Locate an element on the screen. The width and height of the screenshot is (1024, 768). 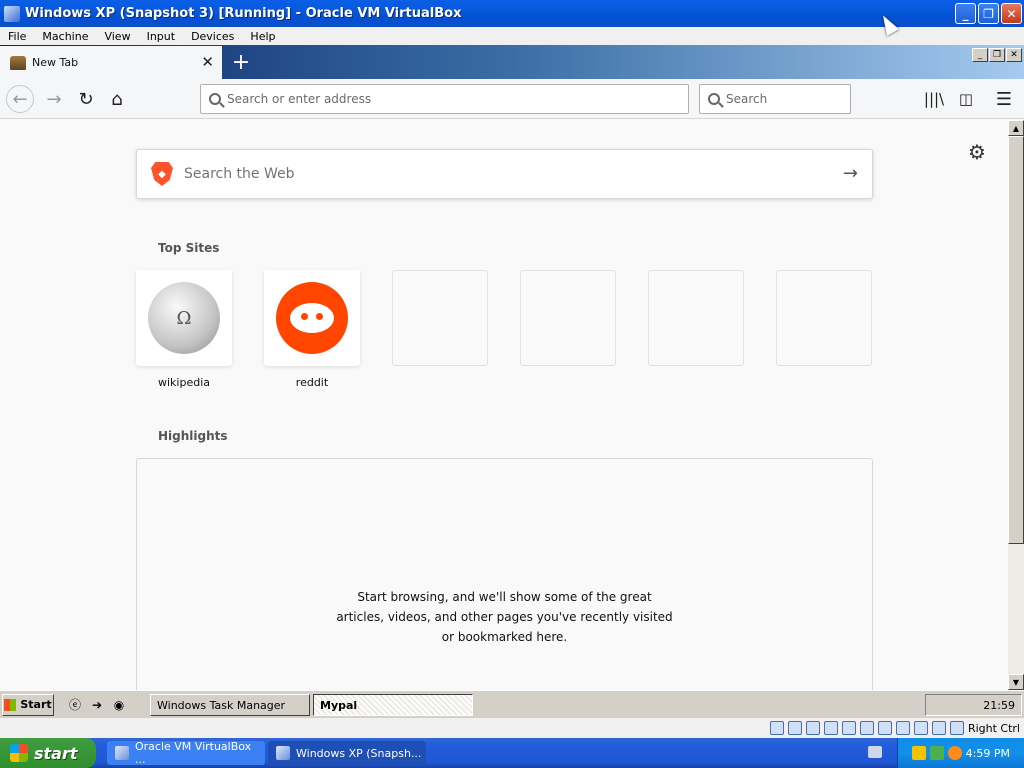
sidebar-toggle-button: ◫ is located at coordinates (966, 99).